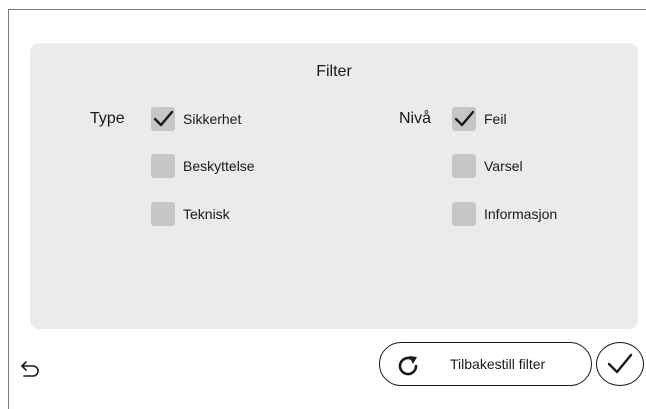  I want to click on confirm-button, so click(620, 364).